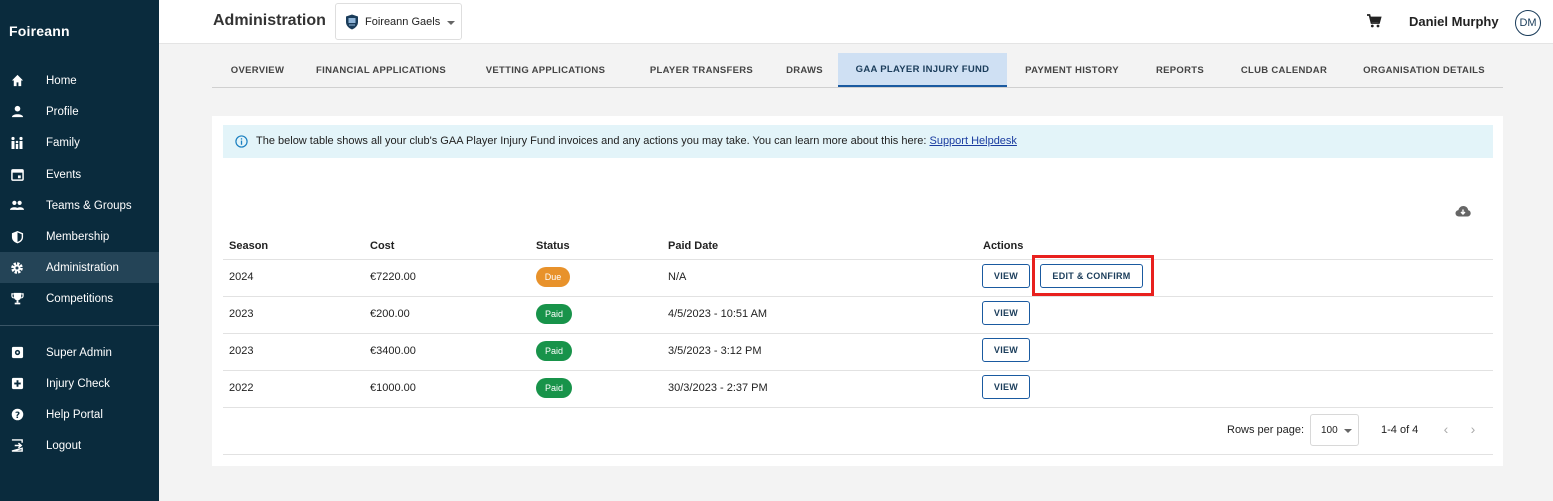  What do you see at coordinates (89, 205) in the screenshot?
I see `sidebar-item-label: Teams & Groups` at bounding box center [89, 205].